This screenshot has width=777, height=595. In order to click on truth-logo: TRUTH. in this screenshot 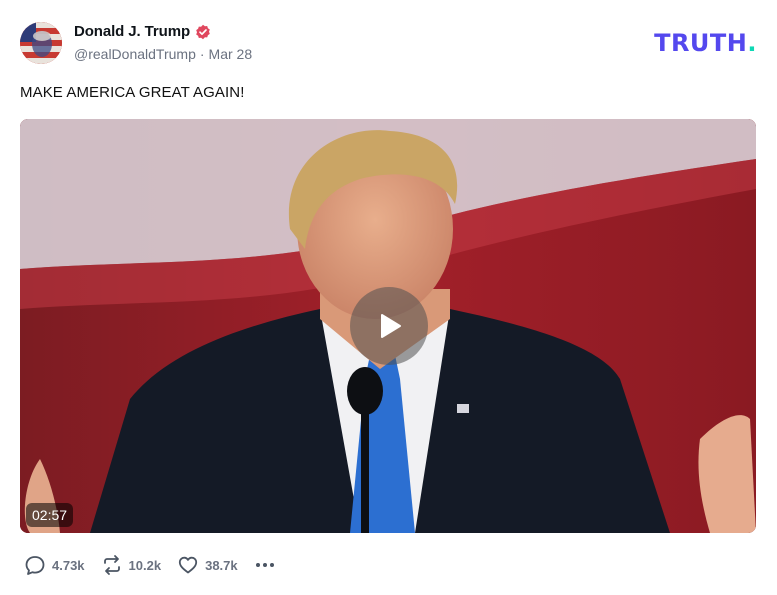, I will do `click(705, 43)`.